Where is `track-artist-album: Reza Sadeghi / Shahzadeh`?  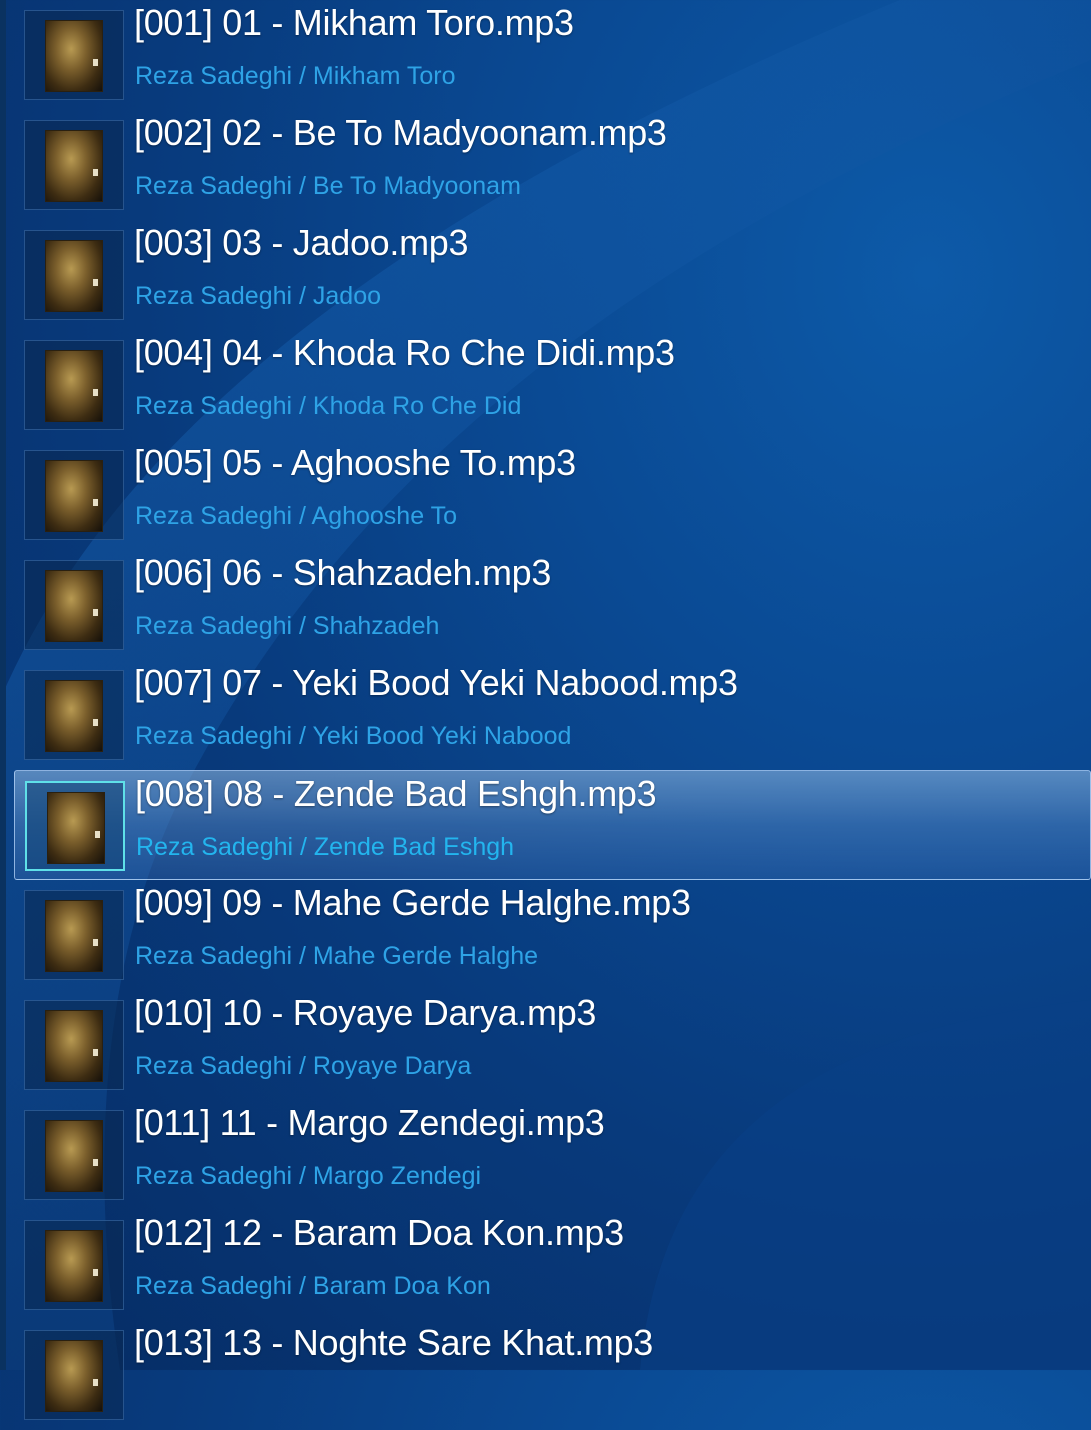 track-artist-album: Reza Sadeghi / Shahzadeh is located at coordinates (287, 626).